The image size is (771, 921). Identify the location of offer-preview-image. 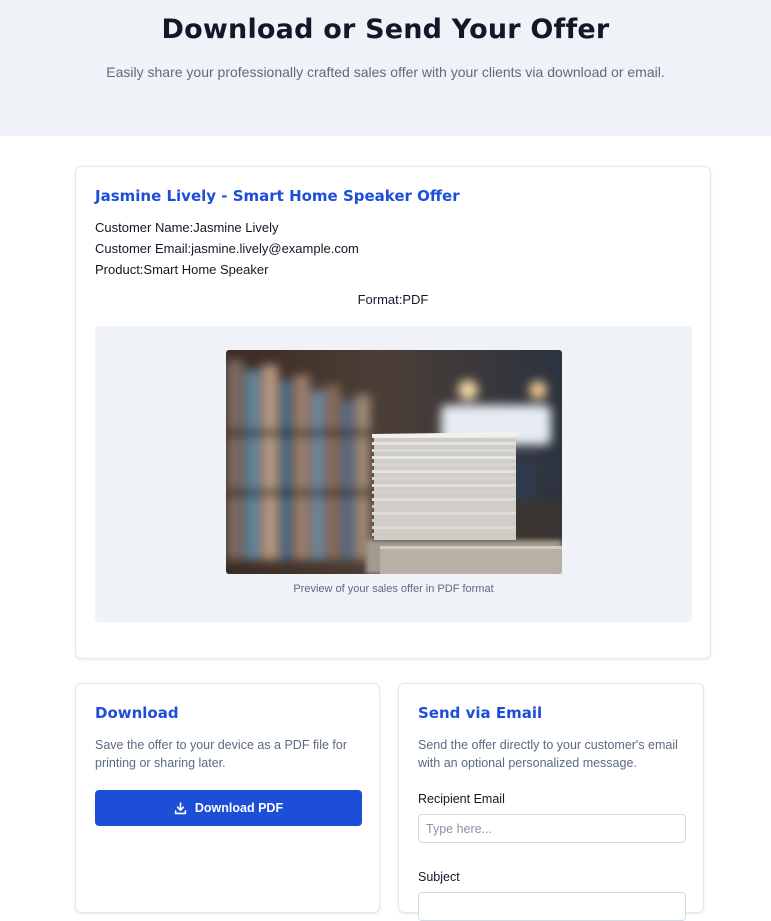
(394, 462).